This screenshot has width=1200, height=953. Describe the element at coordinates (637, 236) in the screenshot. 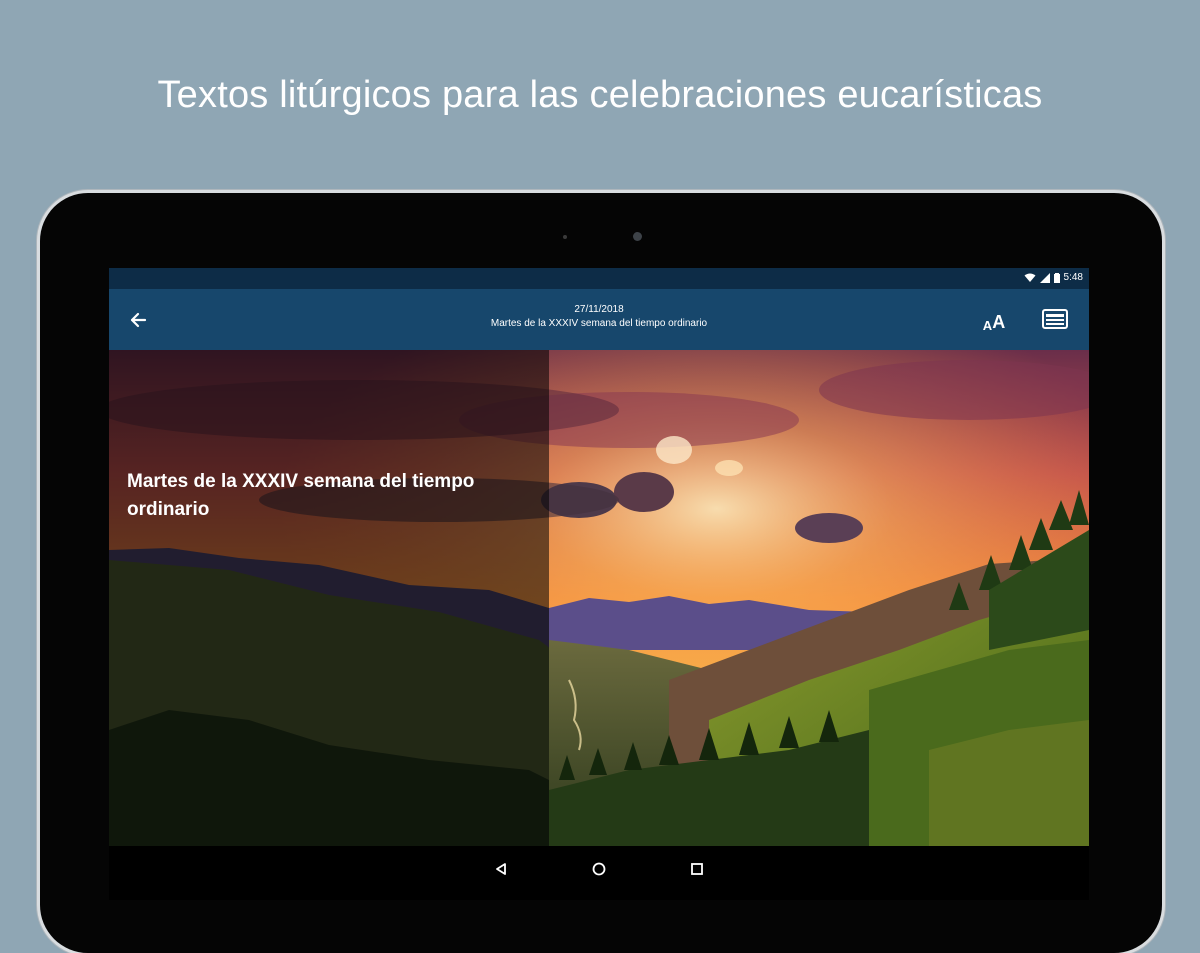

I see `front-camera` at that location.